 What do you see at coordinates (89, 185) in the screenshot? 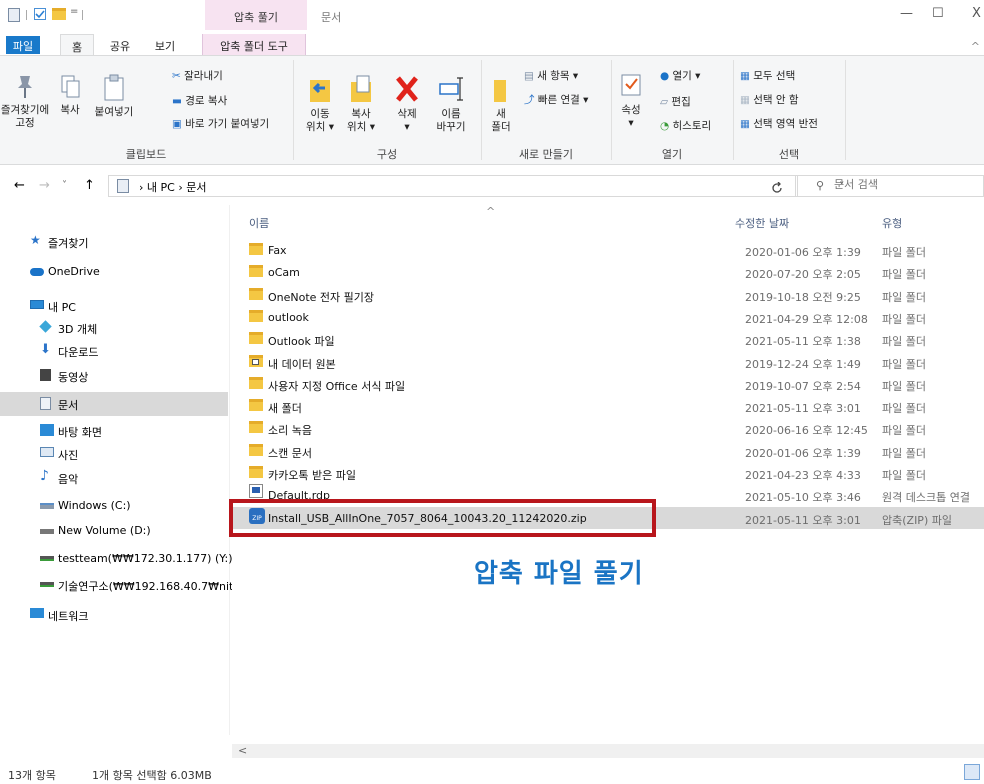
I see `up-button: ↑` at bounding box center [89, 185].